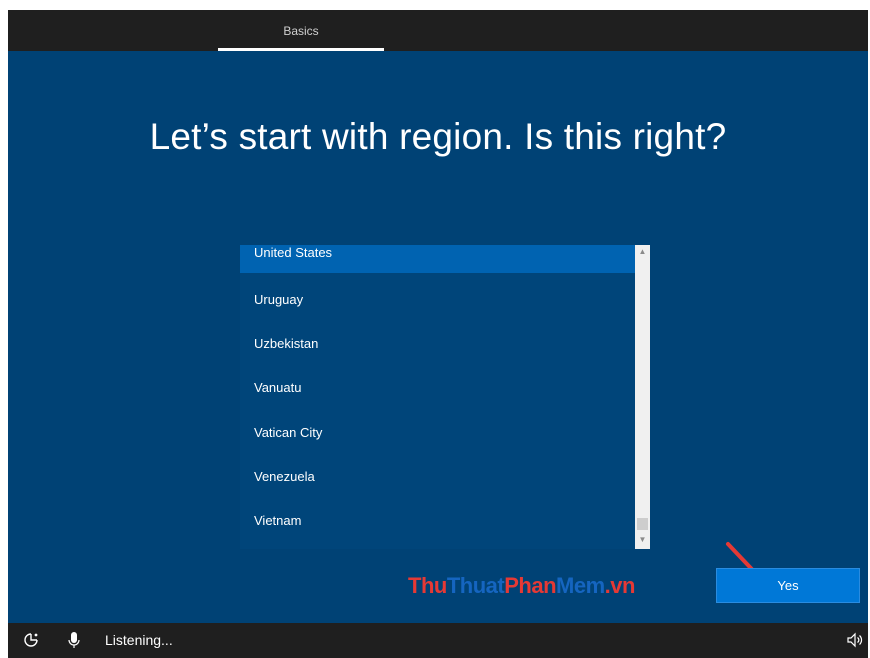 Image resolution: width=870 pixels, height=658 pixels. What do you see at coordinates (475, 585) in the screenshot?
I see `watermark-part: Thuat` at bounding box center [475, 585].